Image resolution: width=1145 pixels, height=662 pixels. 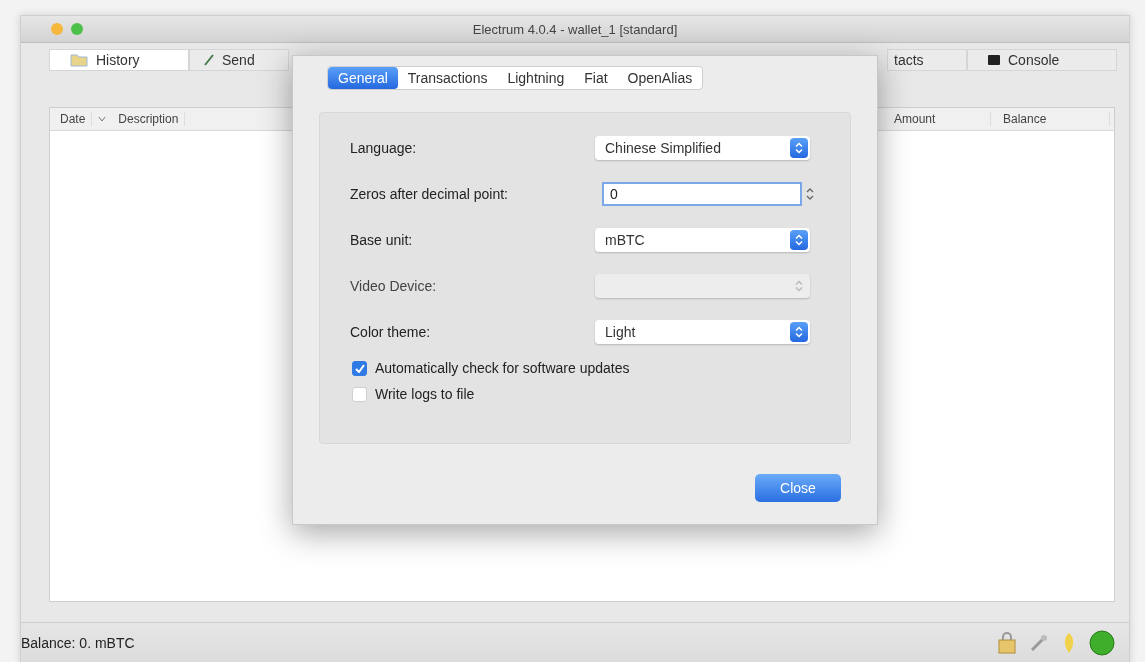 What do you see at coordinates (1042, 60) in the screenshot?
I see `tab: Console` at bounding box center [1042, 60].